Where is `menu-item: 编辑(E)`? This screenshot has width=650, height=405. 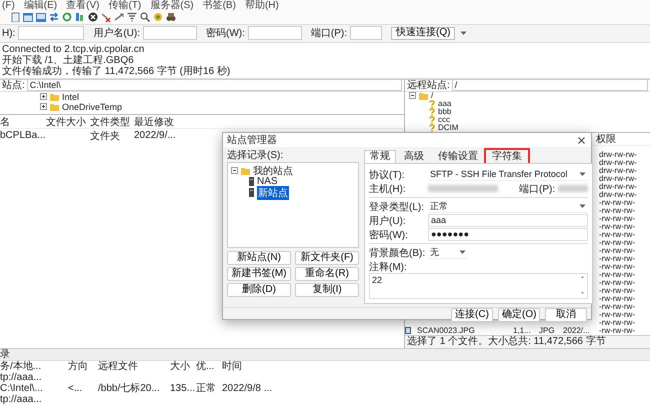
menu-item: 编辑(E) is located at coordinates (41, 5).